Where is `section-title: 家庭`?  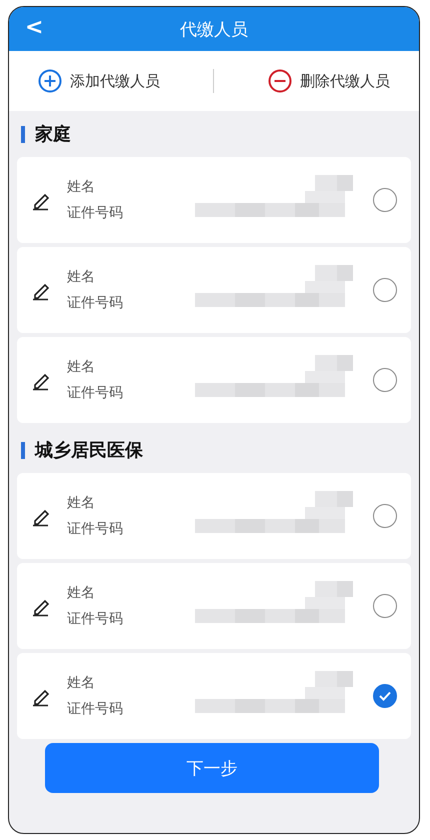 section-title: 家庭 is located at coordinates (53, 134).